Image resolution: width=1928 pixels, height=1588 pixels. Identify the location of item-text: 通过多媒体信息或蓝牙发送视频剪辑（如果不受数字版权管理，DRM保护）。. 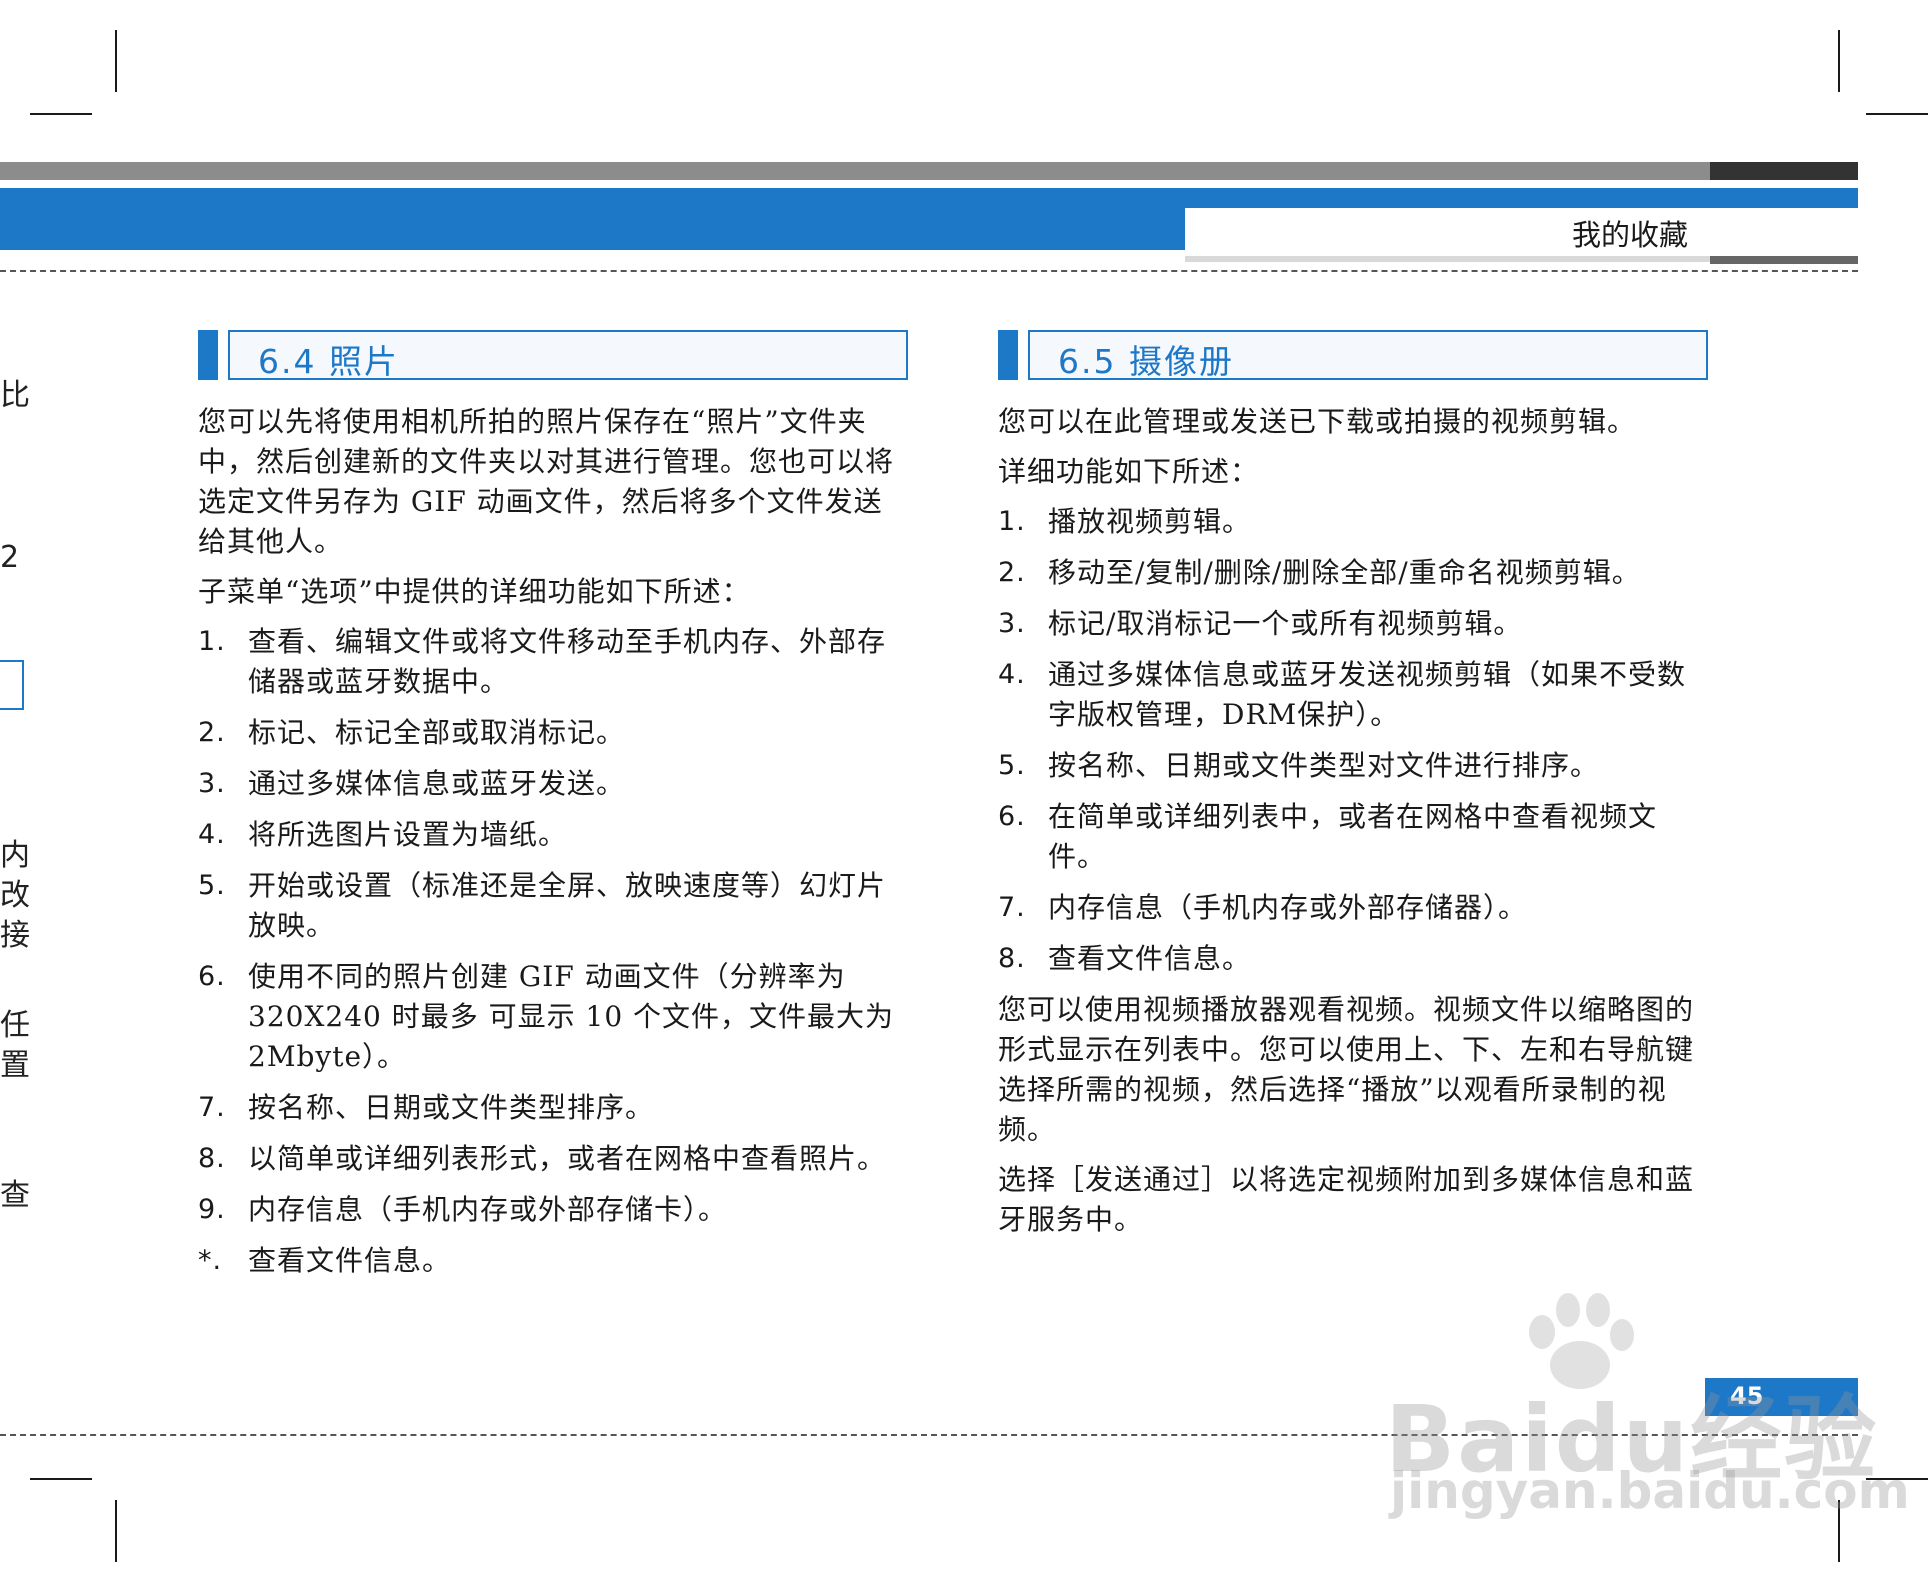
(1367, 694).